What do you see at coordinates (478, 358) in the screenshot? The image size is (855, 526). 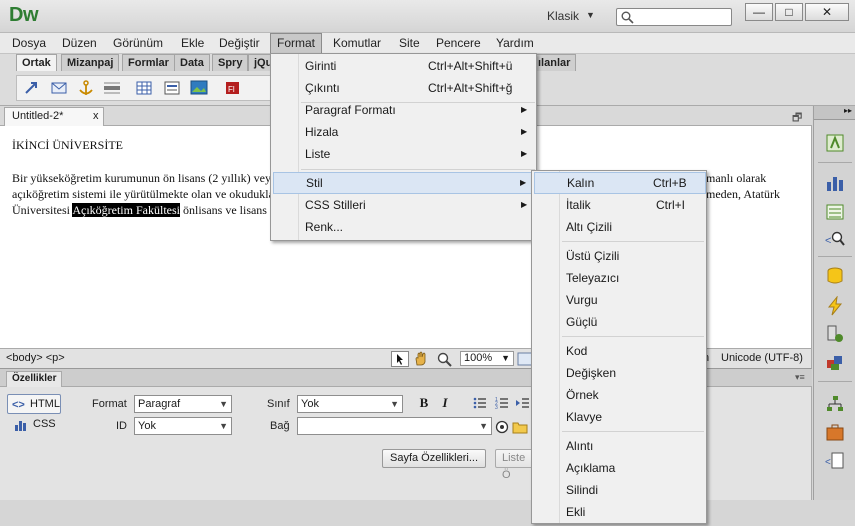 I see `zoom-value: 100%` at bounding box center [478, 358].